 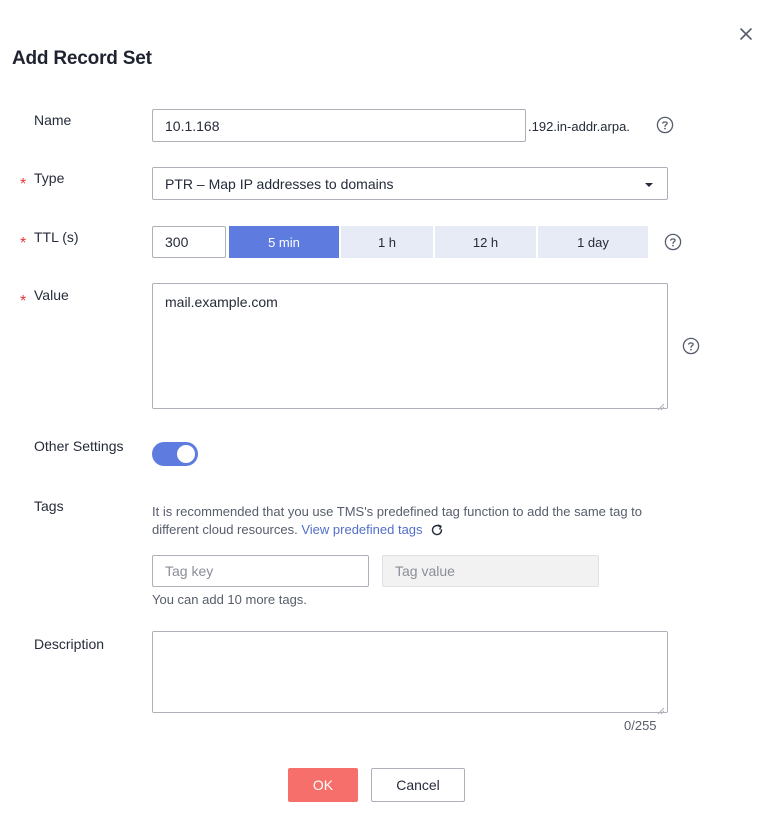 What do you see at coordinates (593, 242) in the screenshot?
I see `ttl-option-1day: 1 day` at bounding box center [593, 242].